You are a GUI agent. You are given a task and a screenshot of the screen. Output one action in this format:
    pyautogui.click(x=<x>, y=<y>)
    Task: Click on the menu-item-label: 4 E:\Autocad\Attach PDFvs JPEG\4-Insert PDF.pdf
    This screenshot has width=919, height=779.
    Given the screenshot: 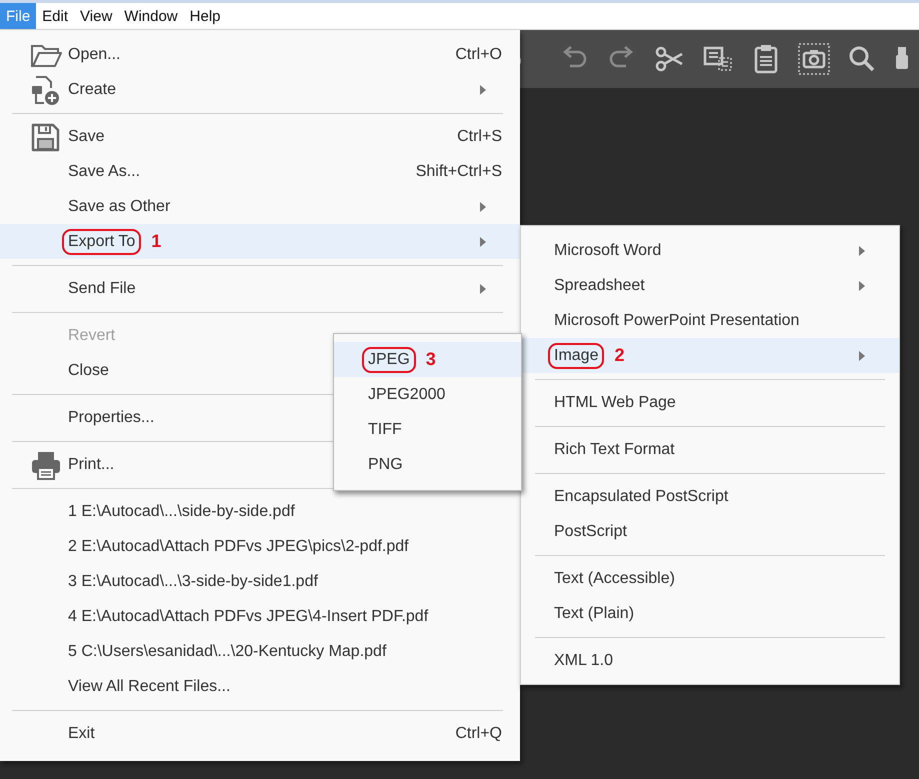 What is the action you would take?
    pyautogui.click(x=248, y=617)
    